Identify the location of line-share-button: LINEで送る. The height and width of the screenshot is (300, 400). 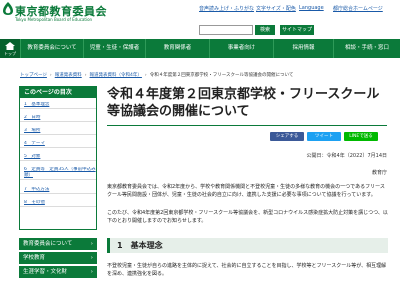
(361, 136).